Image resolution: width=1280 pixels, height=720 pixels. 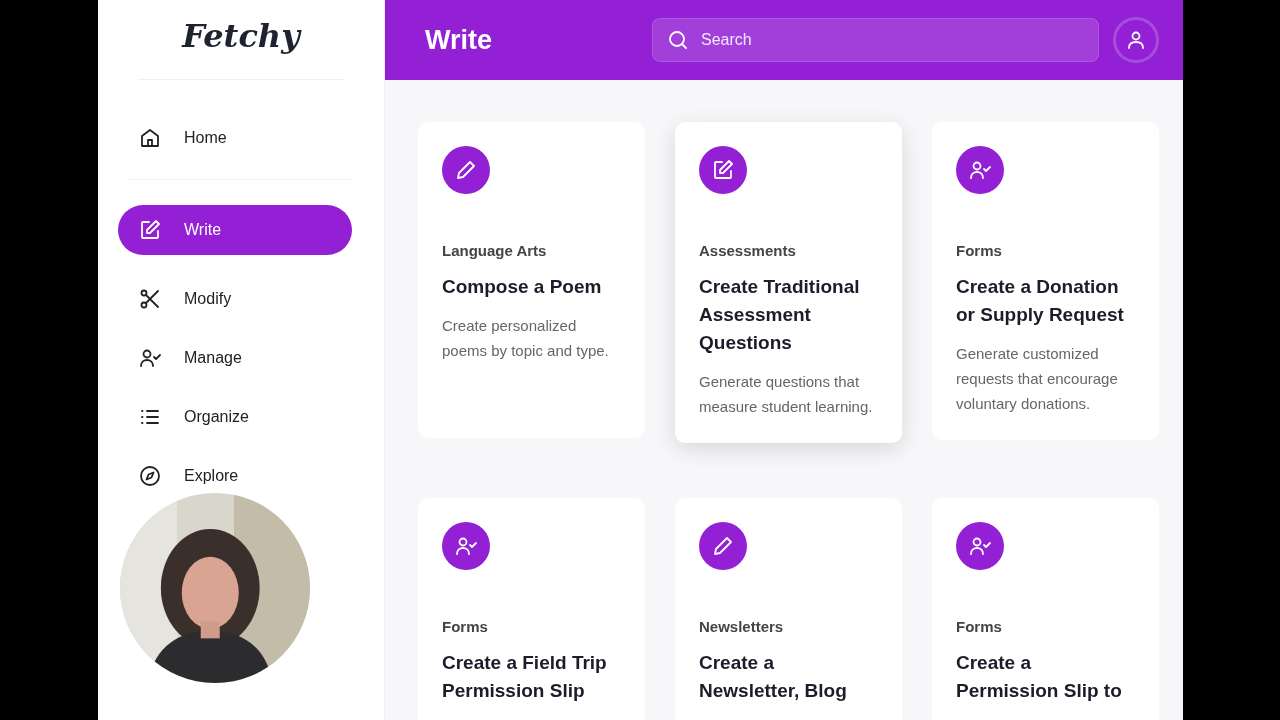 I want to click on card-description: Create personalized poems by topic and type., so click(x=526, y=338).